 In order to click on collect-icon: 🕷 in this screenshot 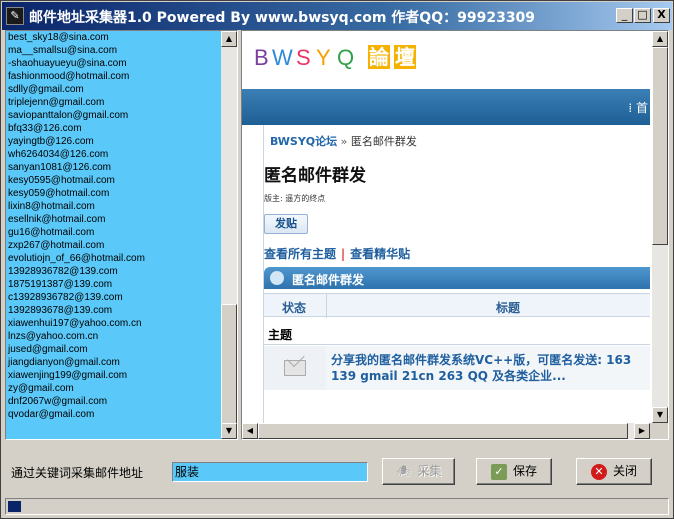, I will do `click(403, 471)`.